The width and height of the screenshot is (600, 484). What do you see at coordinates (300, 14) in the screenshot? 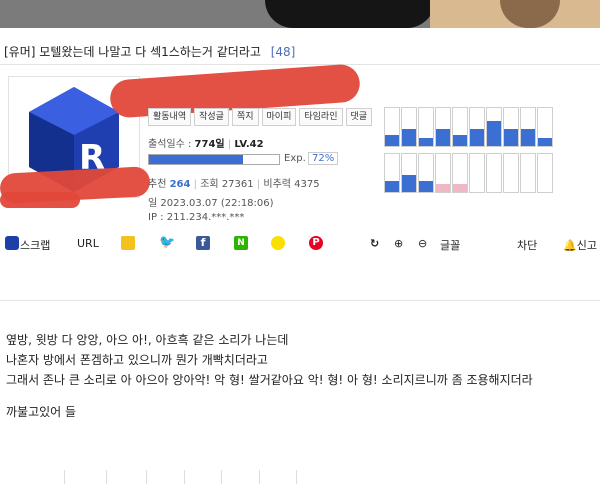
I see `top-photo-strip` at bounding box center [300, 14].